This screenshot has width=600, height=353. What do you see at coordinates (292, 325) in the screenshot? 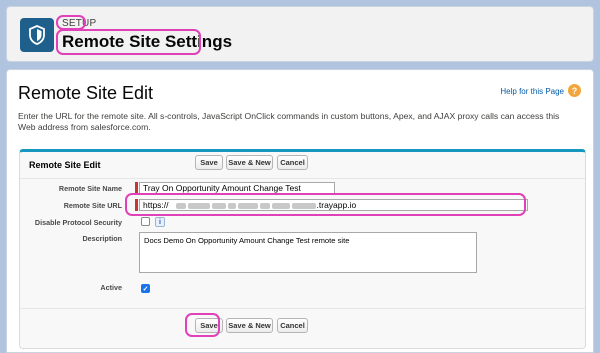
I see `cancel-button-bottom: Cancel` at bounding box center [292, 325].